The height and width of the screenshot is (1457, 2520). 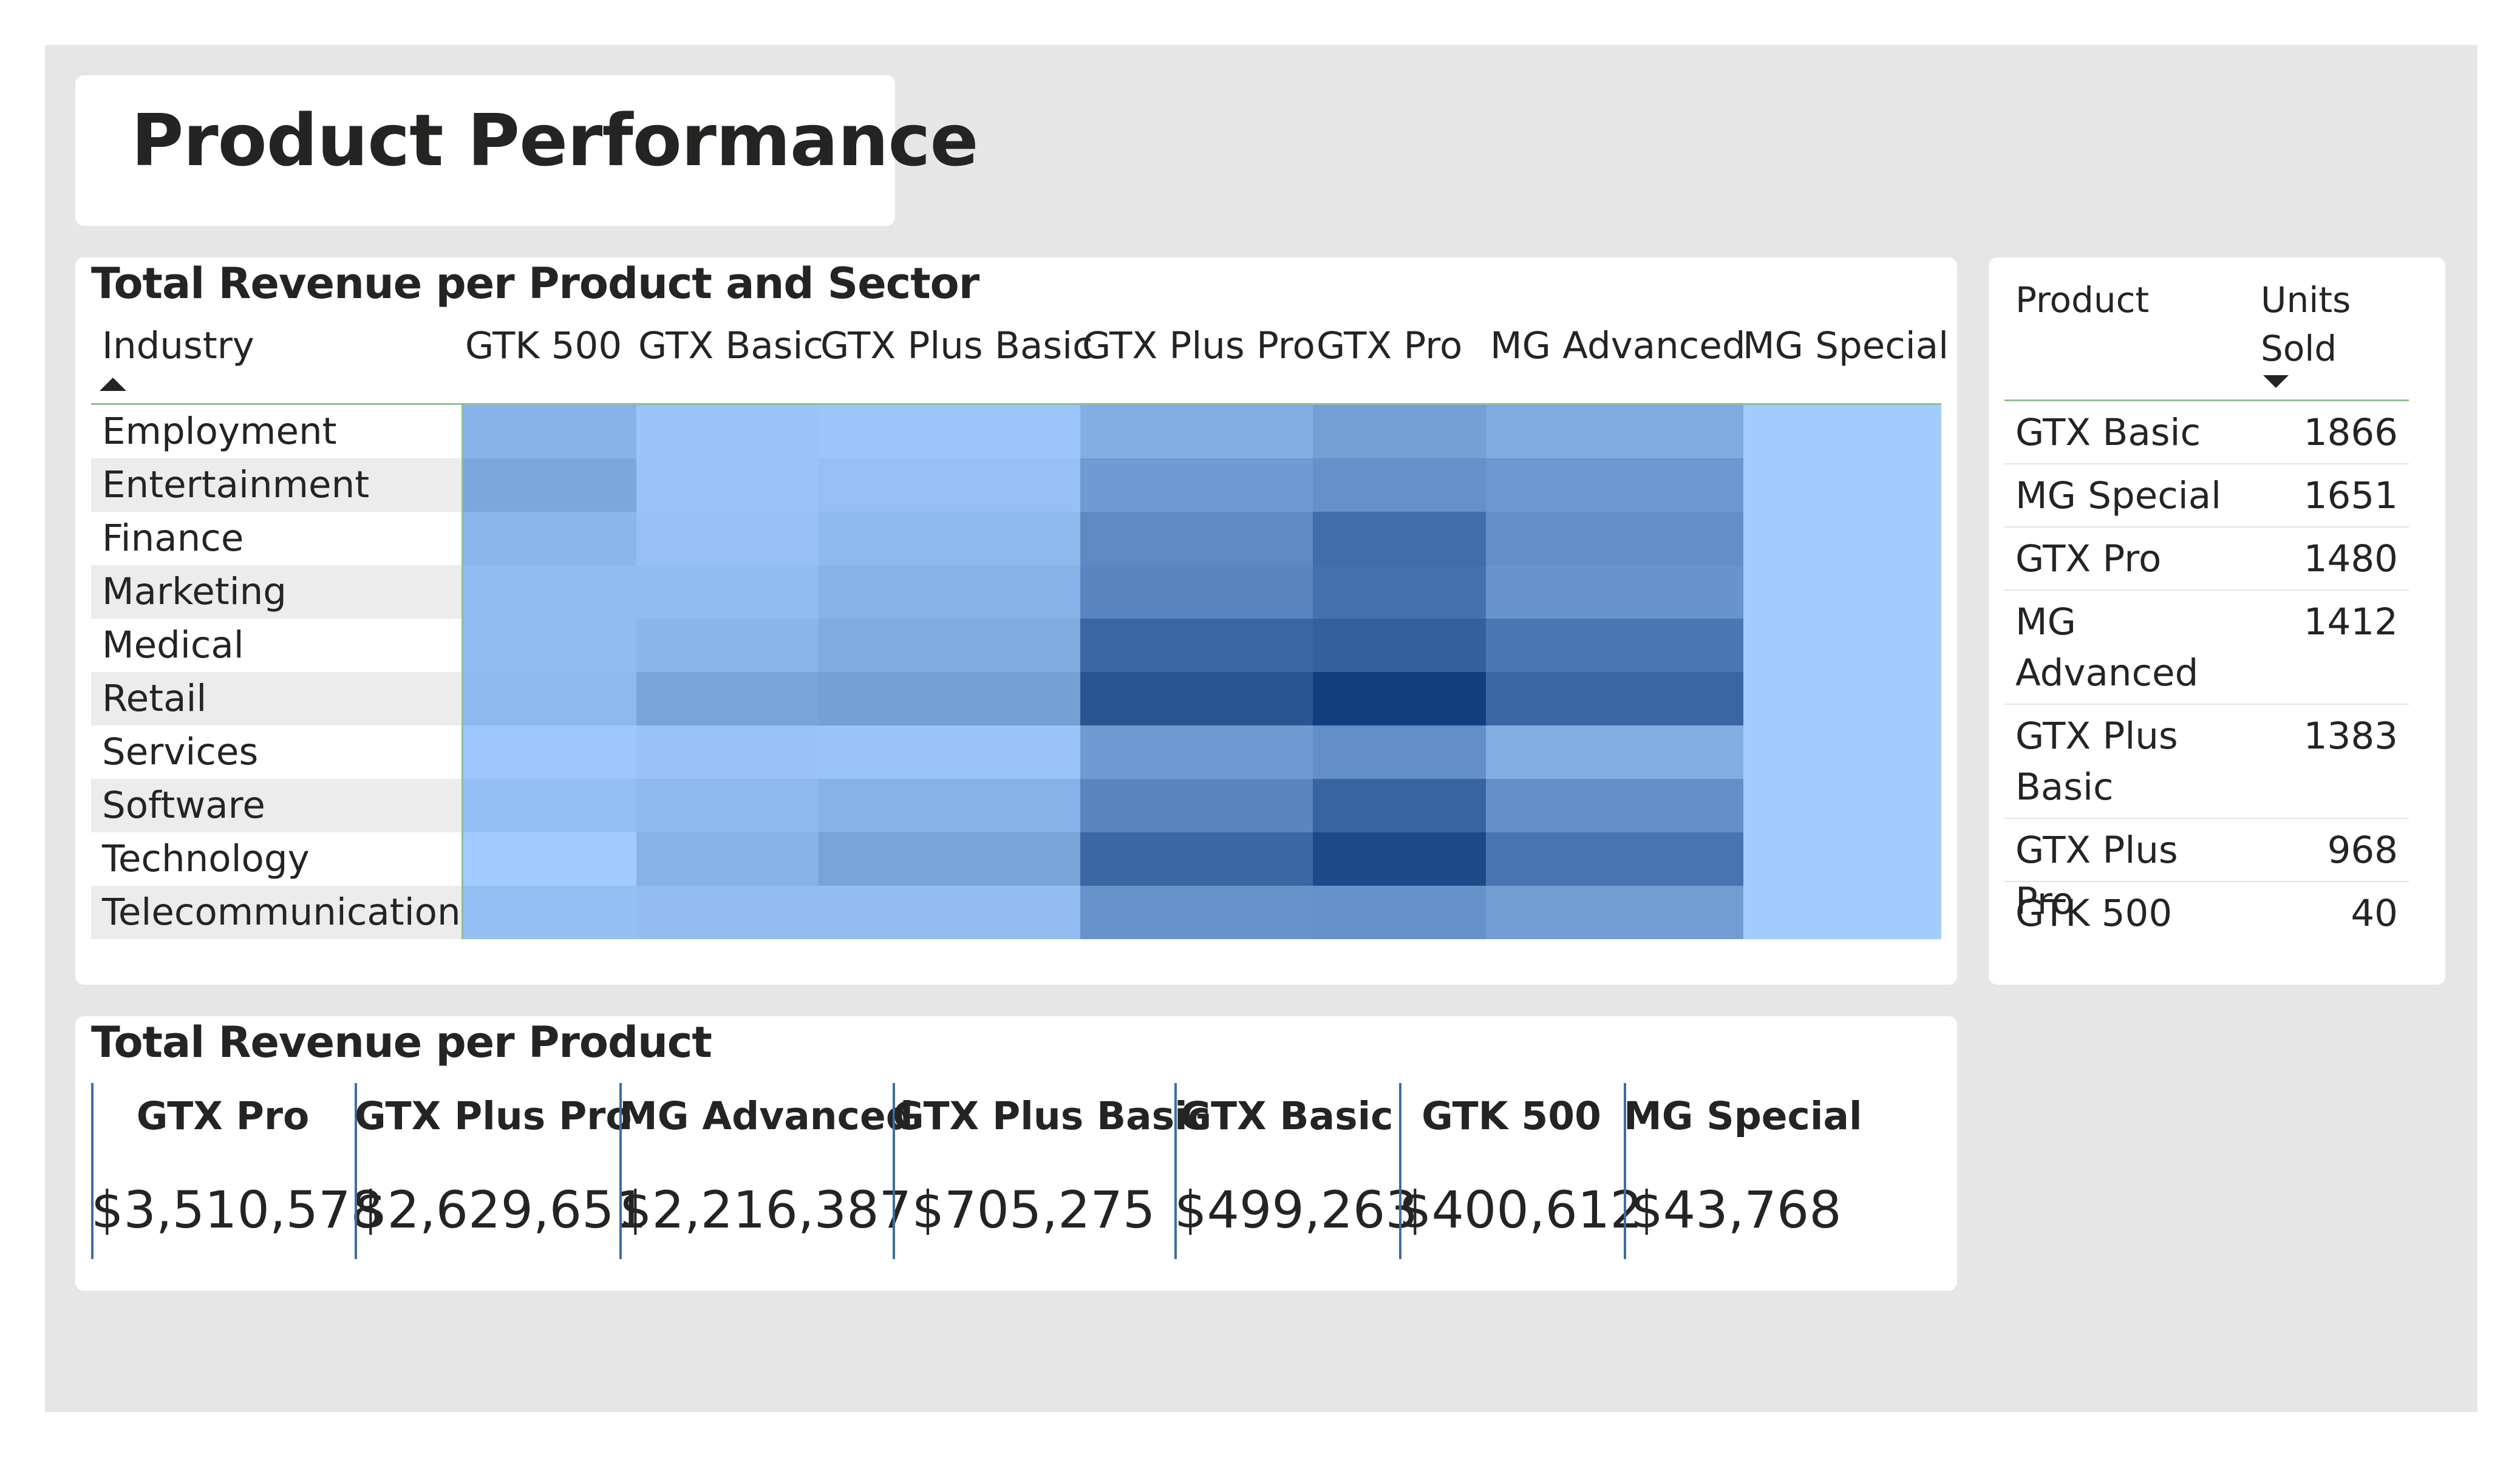 What do you see at coordinates (2206, 432) in the screenshot?
I see `table-row: GTX Basic 1866` at bounding box center [2206, 432].